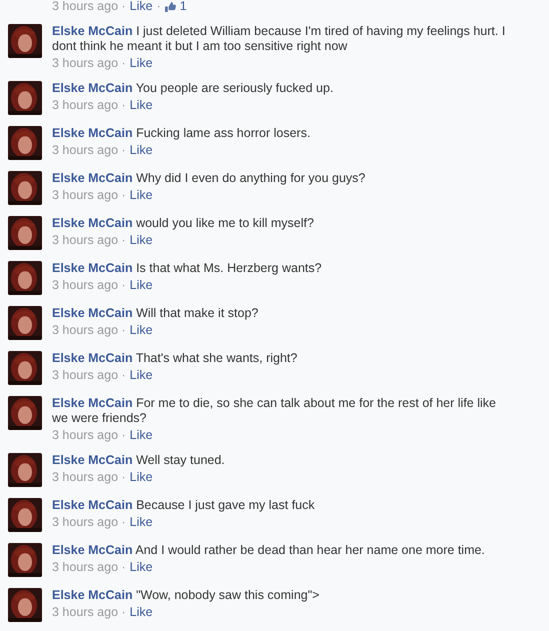 Image resolution: width=549 pixels, height=631 pixels. What do you see at coordinates (156, 313) in the screenshot?
I see `comment-text: Elske McCain Will that make it stop?` at bounding box center [156, 313].